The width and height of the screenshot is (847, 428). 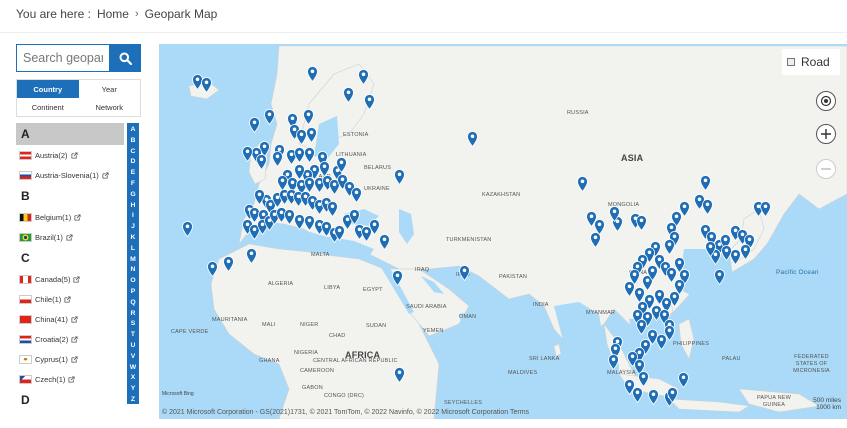 What do you see at coordinates (826, 169) in the screenshot?
I see `zoom-out-button` at bounding box center [826, 169].